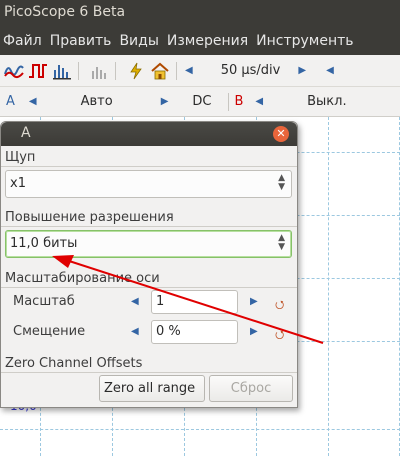  I want to click on menu-file: Файл, so click(23, 41).